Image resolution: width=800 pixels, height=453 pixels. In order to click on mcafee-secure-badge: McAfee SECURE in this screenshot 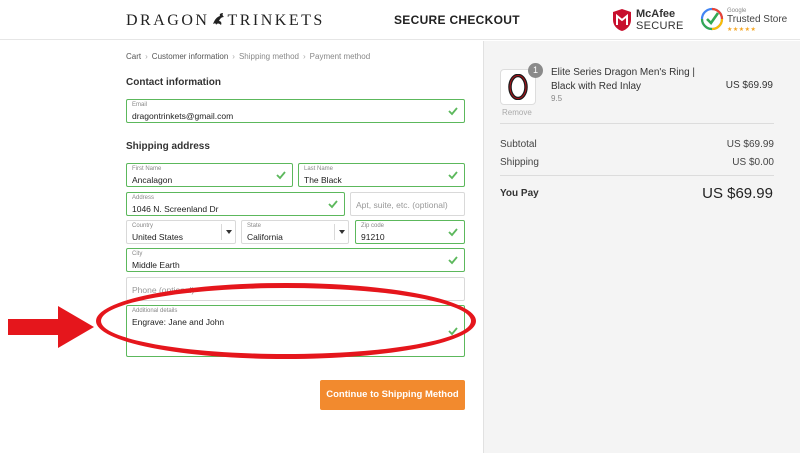, I will do `click(648, 20)`.